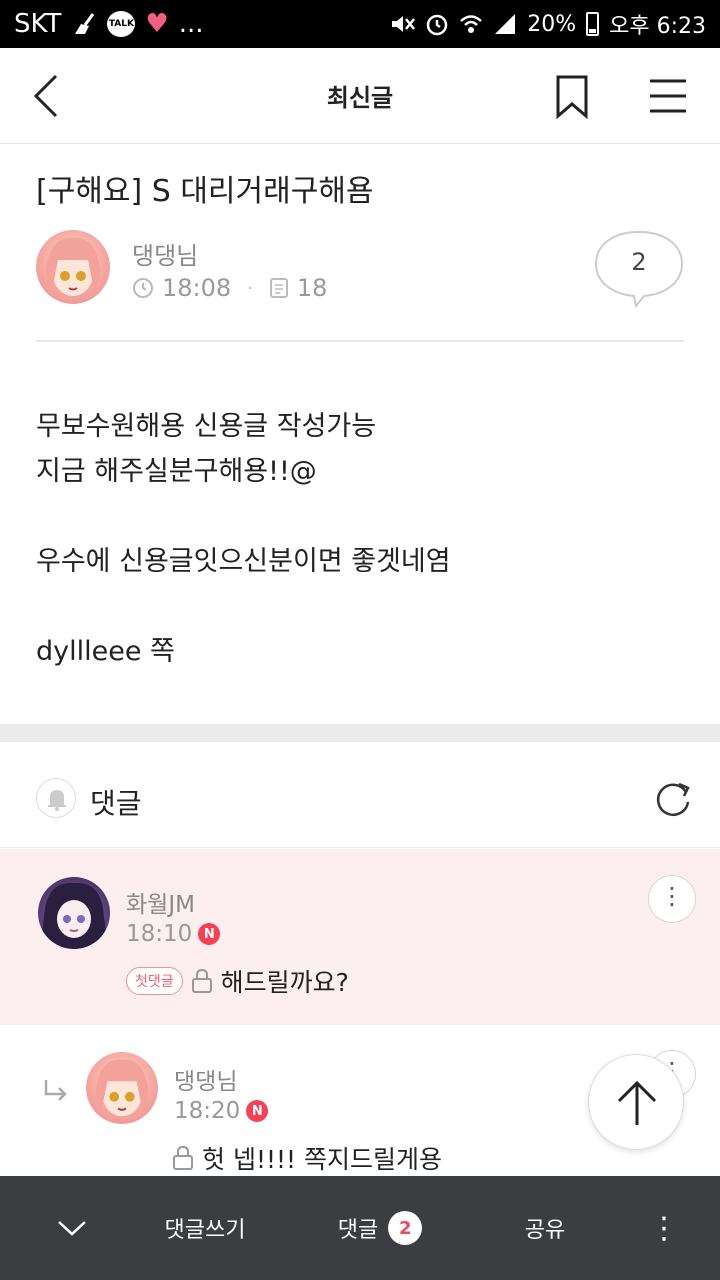 The height and width of the screenshot is (1280, 720). I want to click on comment-content: 헛 넵!!!! 쪽지드릴게용, so click(307, 1158).